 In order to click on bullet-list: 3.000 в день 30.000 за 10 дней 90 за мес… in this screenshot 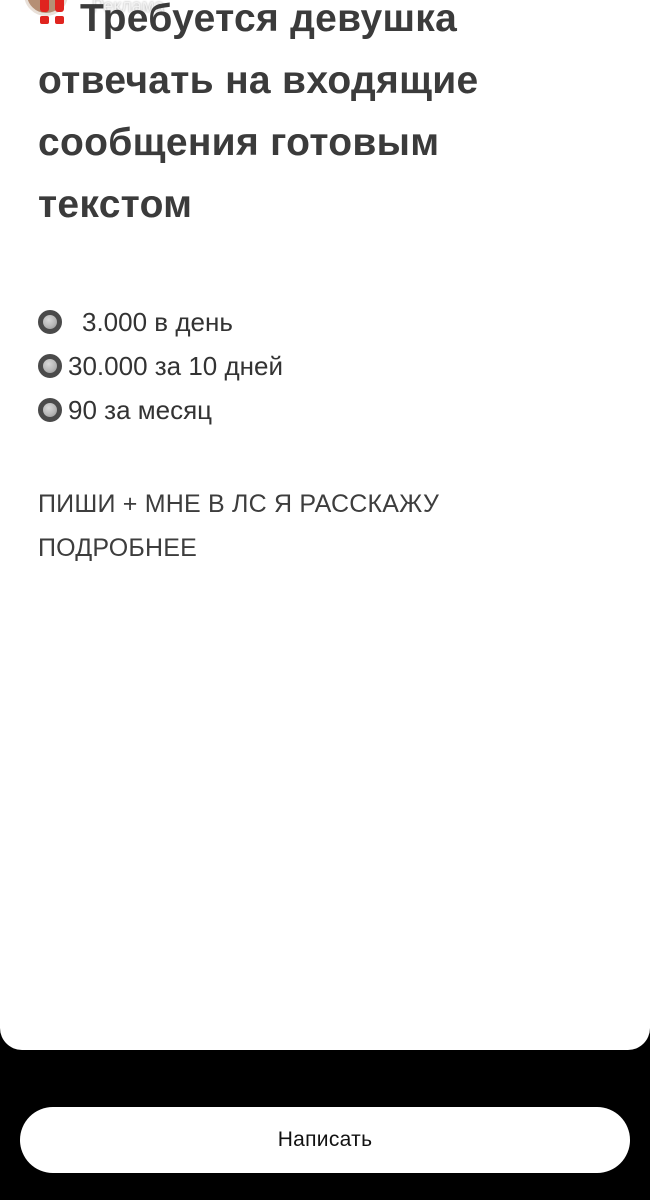, I will do `click(328, 366)`.